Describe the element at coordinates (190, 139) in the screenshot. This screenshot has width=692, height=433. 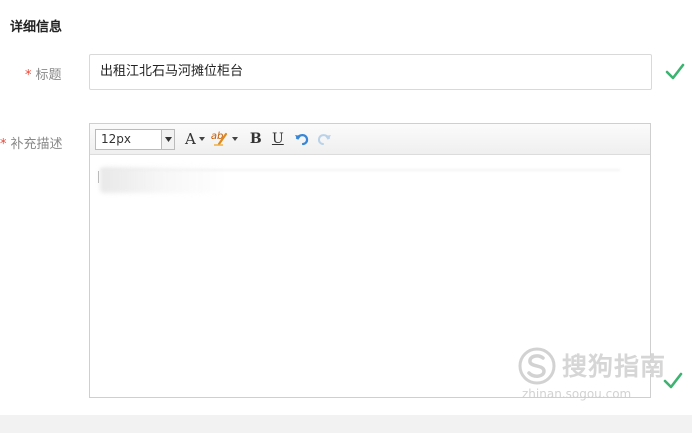
I see `font-color-icon: A` at that location.